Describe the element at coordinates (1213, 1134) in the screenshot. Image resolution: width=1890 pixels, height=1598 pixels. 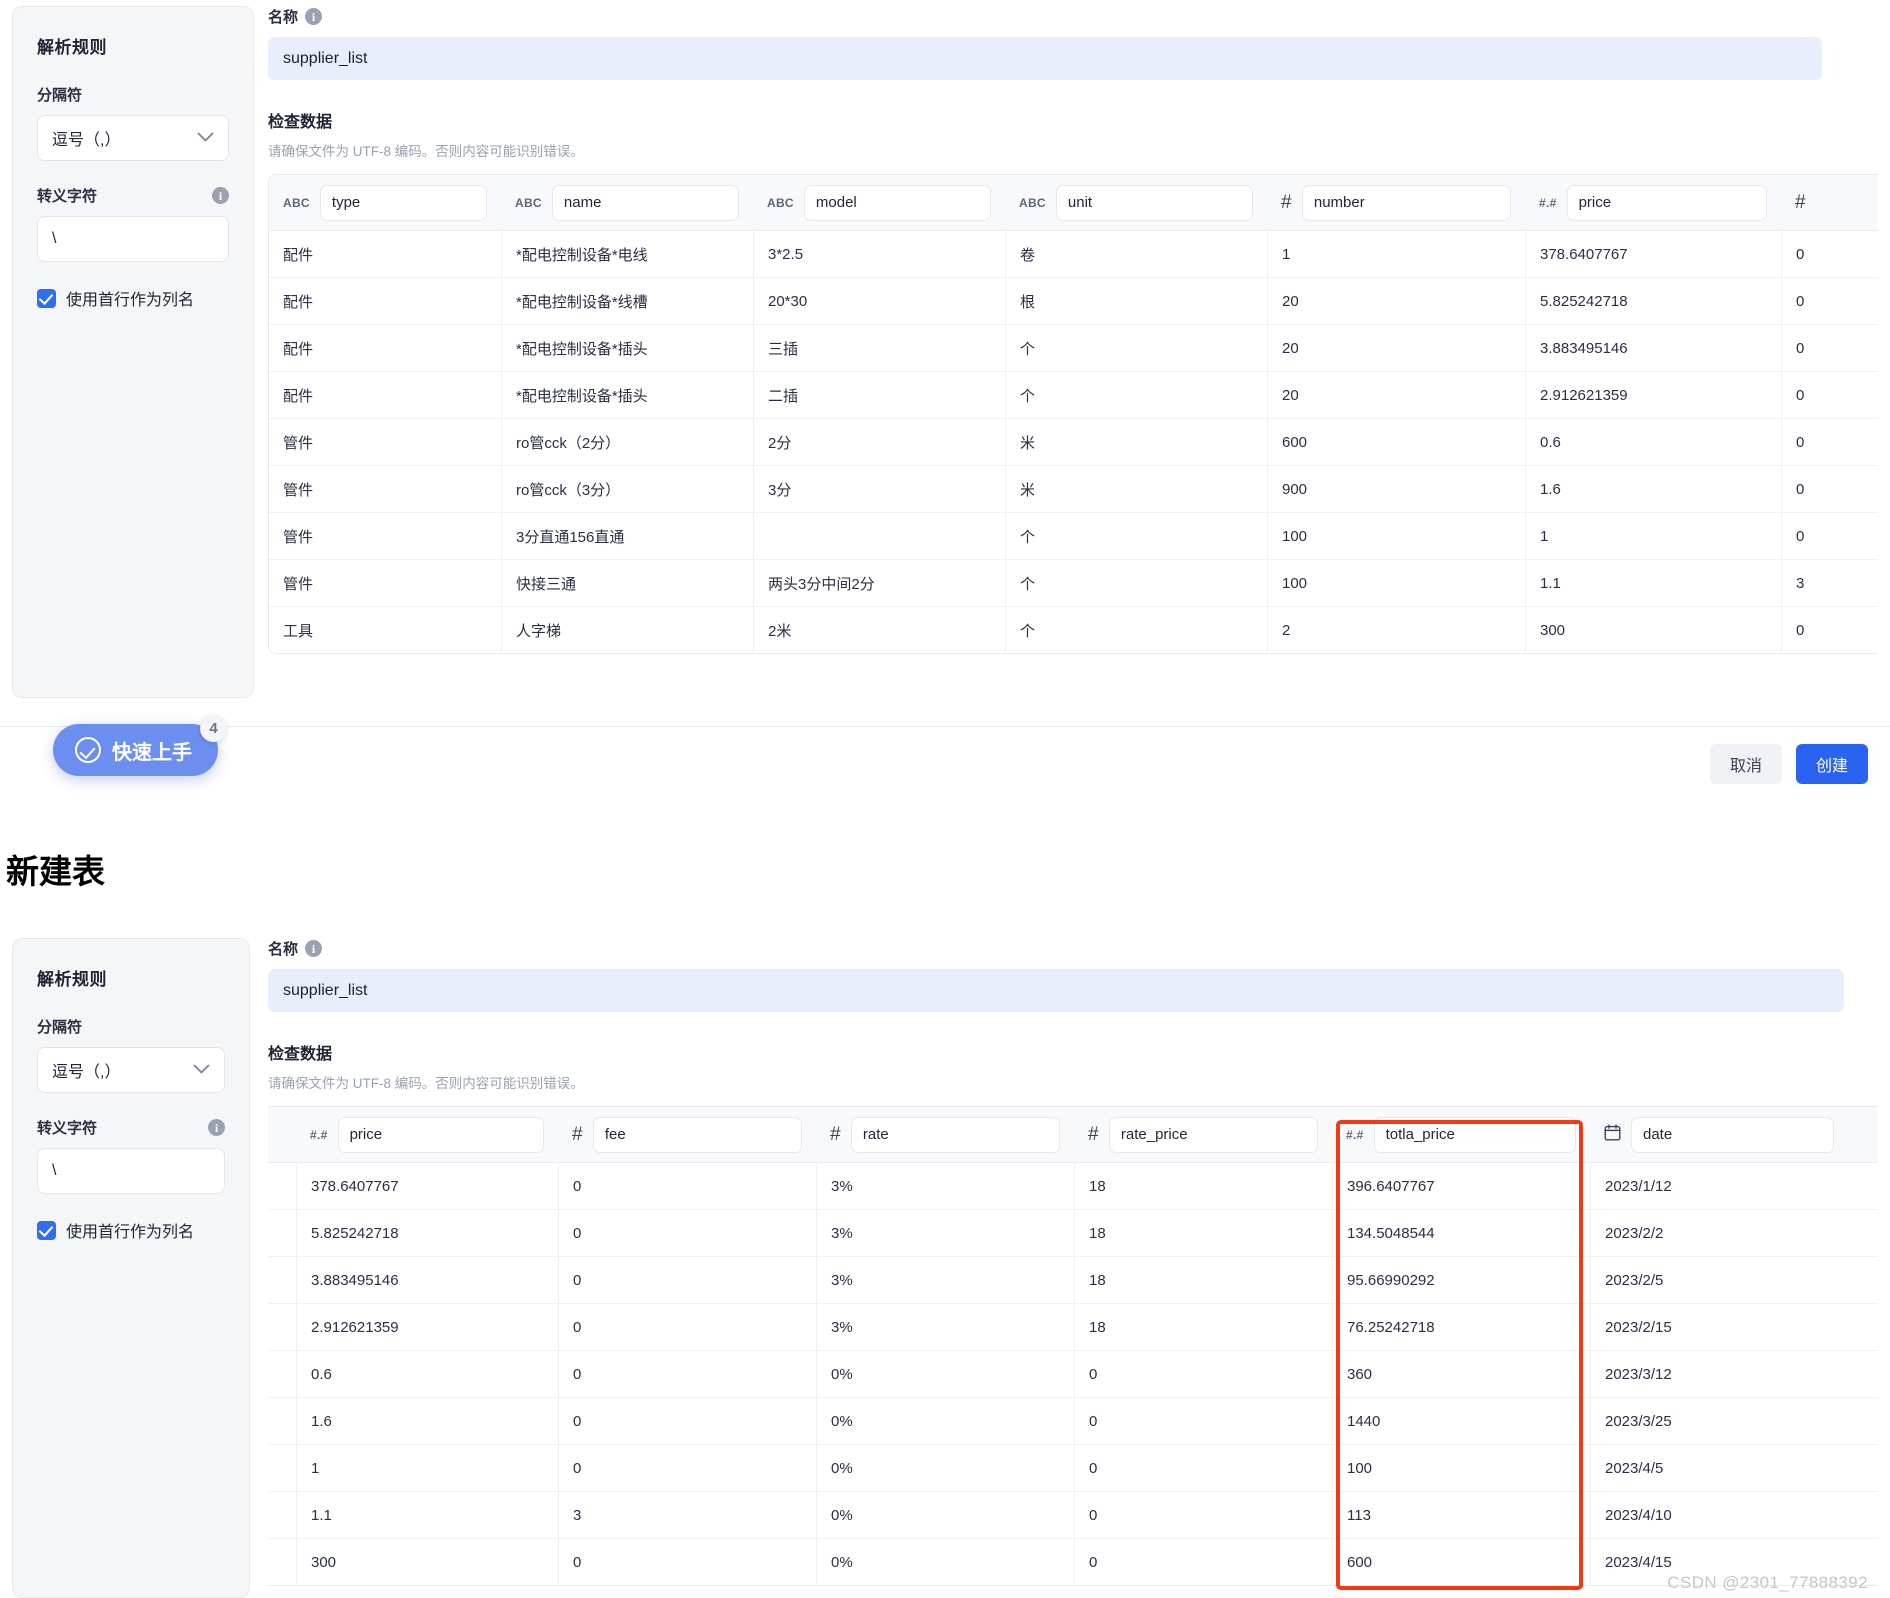
I see `column-name-input-rate_price: rate_price` at that location.